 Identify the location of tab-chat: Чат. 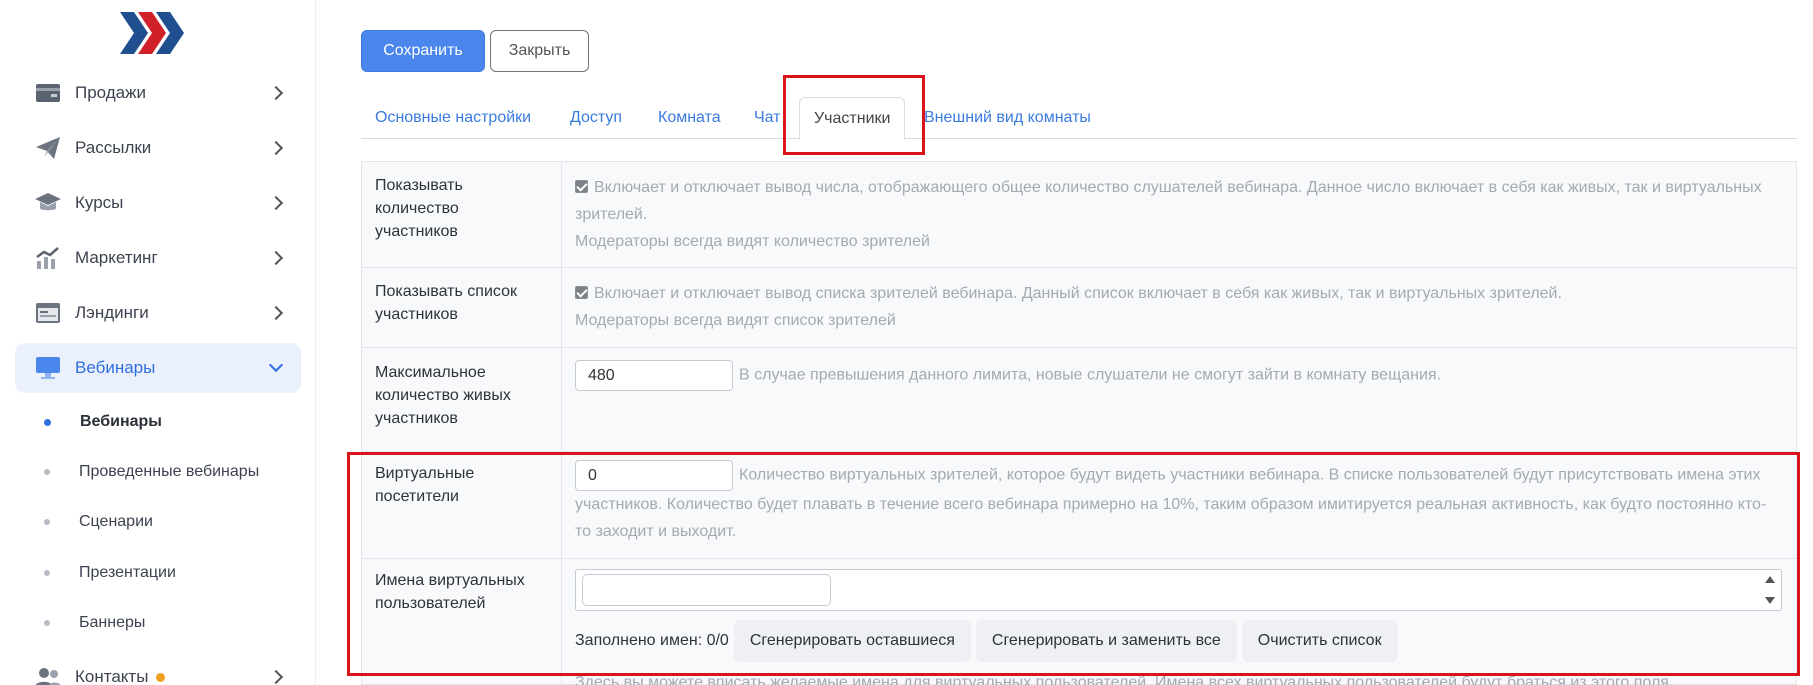
(767, 118).